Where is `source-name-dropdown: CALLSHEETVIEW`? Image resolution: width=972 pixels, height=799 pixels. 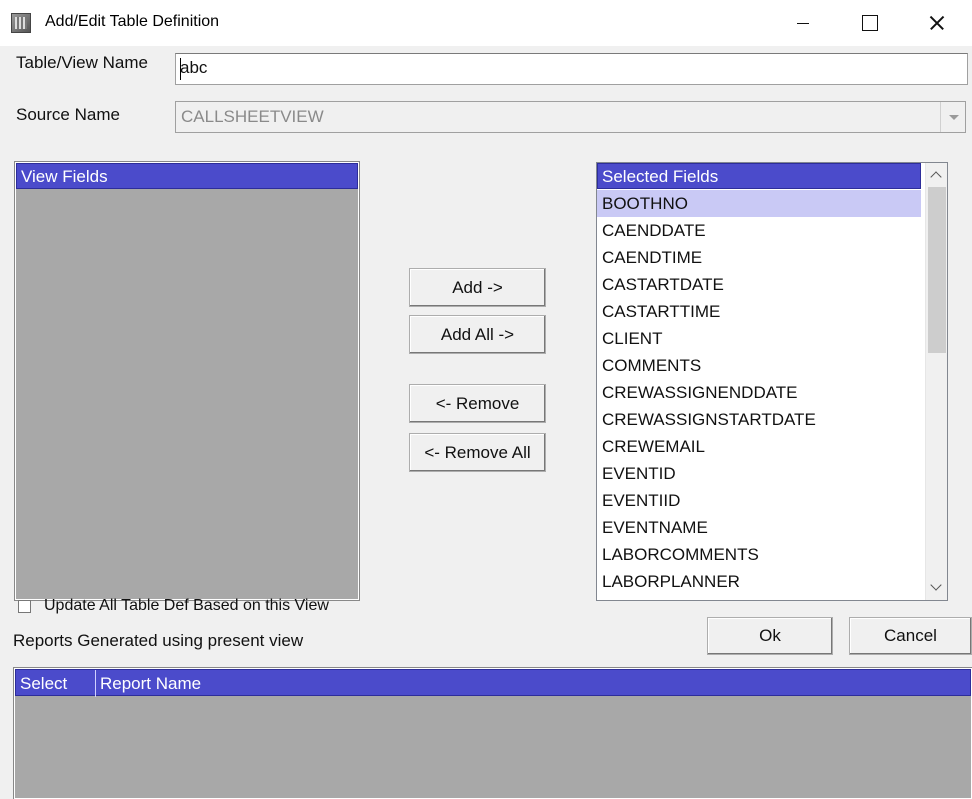
source-name-dropdown: CALLSHEETVIEW is located at coordinates (570, 117).